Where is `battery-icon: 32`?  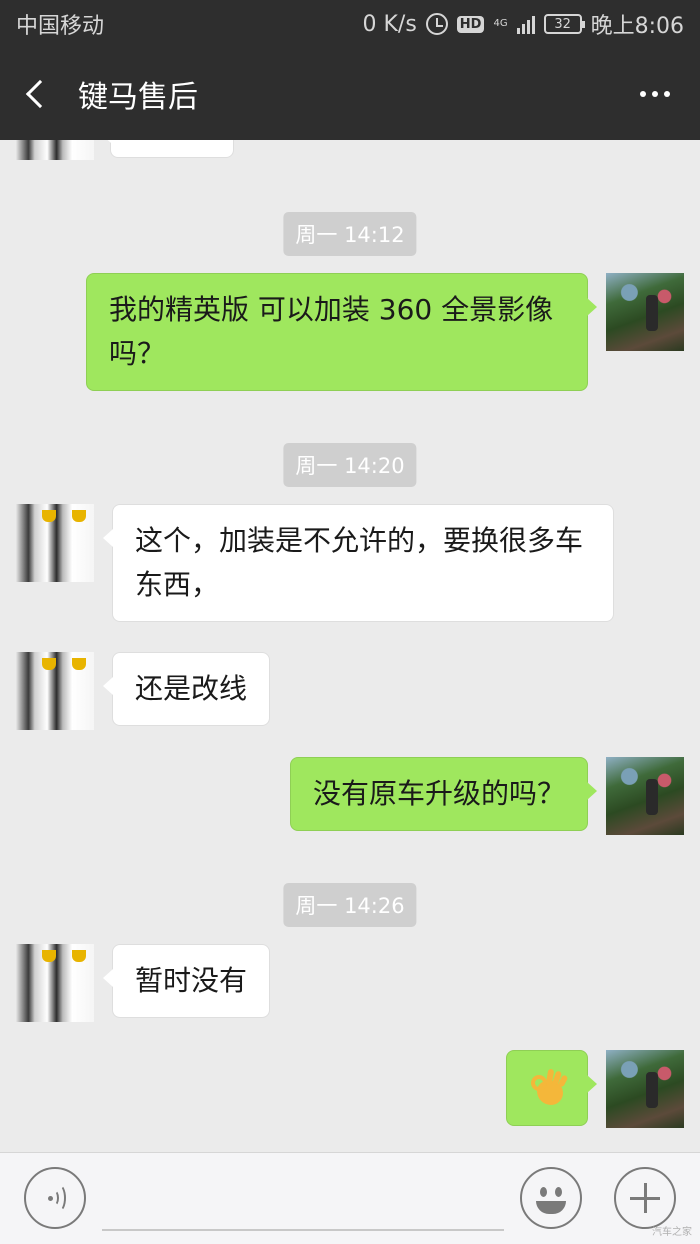
battery-icon: 32 is located at coordinates (564, 24).